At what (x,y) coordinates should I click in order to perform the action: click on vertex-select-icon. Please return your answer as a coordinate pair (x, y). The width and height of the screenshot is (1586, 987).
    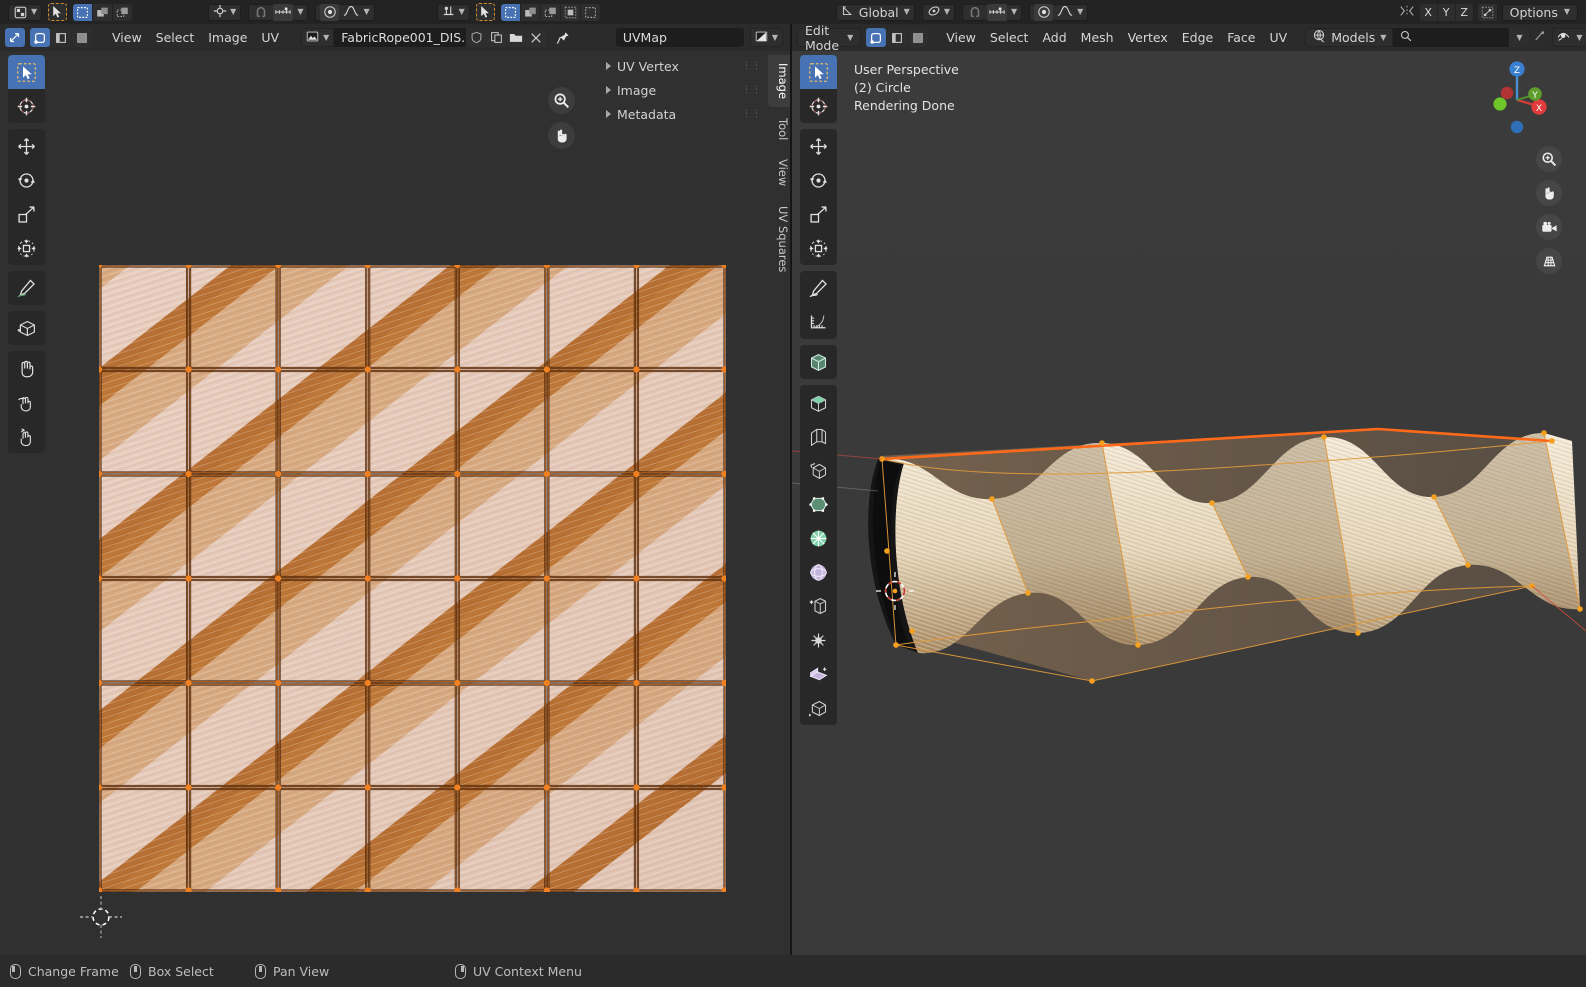
    Looking at the image, I should click on (876, 37).